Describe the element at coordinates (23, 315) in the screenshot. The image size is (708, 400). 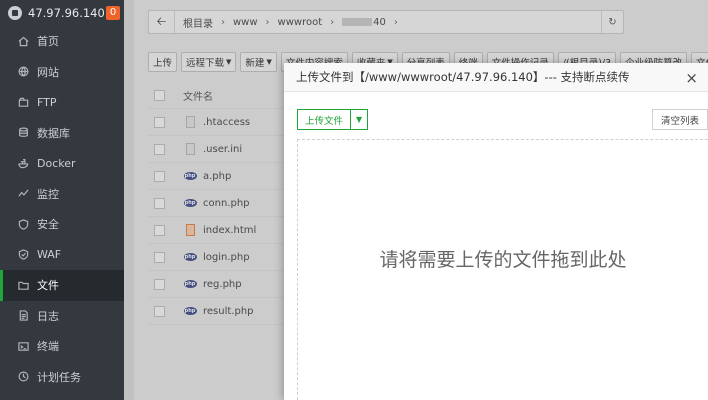
I see `log-icon` at that location.